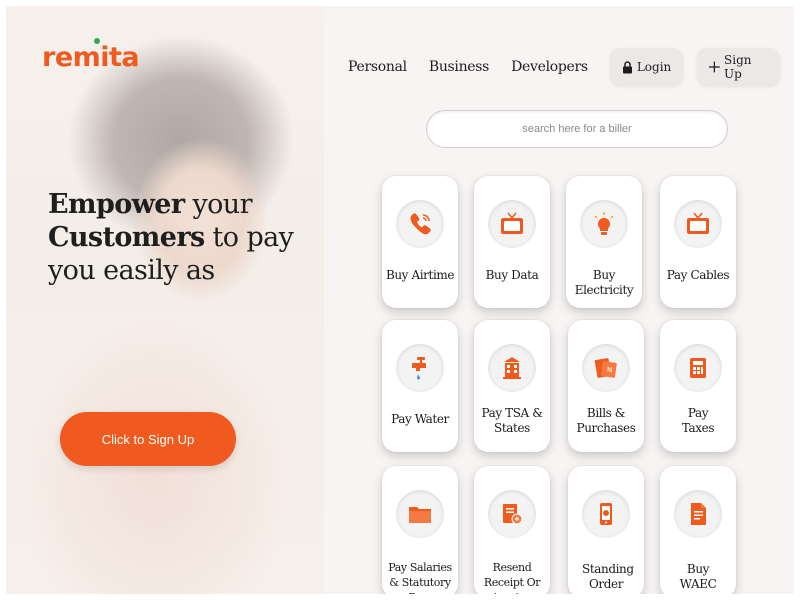 This screenshot has width=800, height=600. What do you see at coordinates (604, 242) in the screenshot?
I see `service-card-buy-electricity: Buy Electricity` at bounding box center [604, 242].